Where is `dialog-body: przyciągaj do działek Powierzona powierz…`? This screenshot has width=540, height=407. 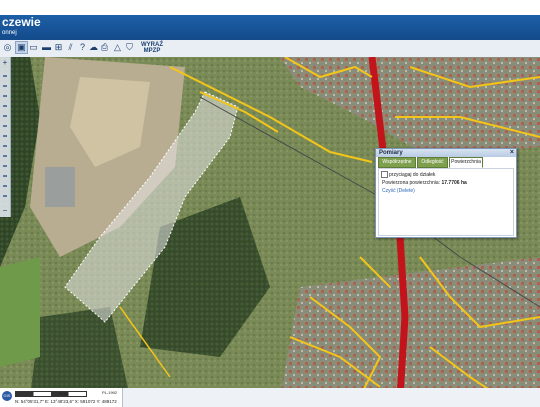 dialog-body: przyciągaj do działek Powierzona powierz… is located at coordinates (446, 202).